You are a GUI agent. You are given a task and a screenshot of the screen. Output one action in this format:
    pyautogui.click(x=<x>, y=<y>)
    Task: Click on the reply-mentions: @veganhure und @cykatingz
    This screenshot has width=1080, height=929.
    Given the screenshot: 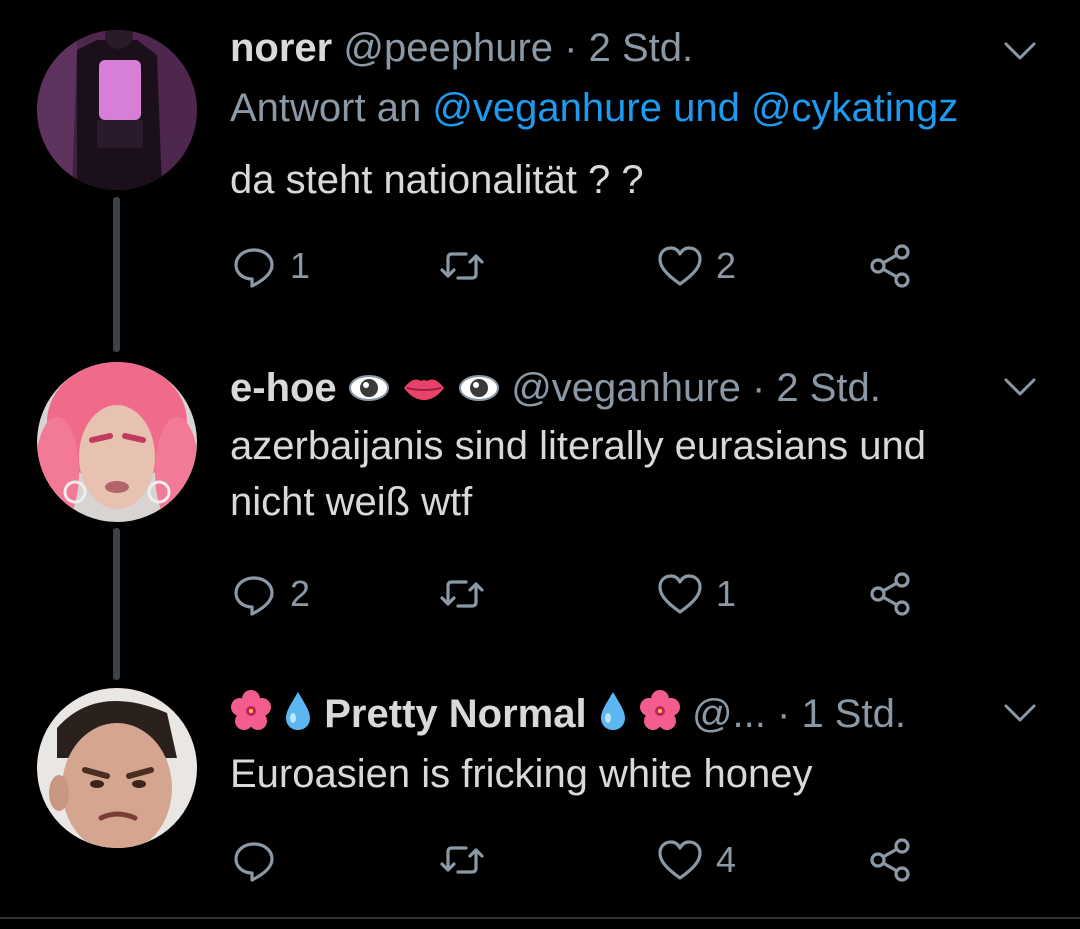 What is the action you would take?
    pyautogui.click(x=695, y=108)
    